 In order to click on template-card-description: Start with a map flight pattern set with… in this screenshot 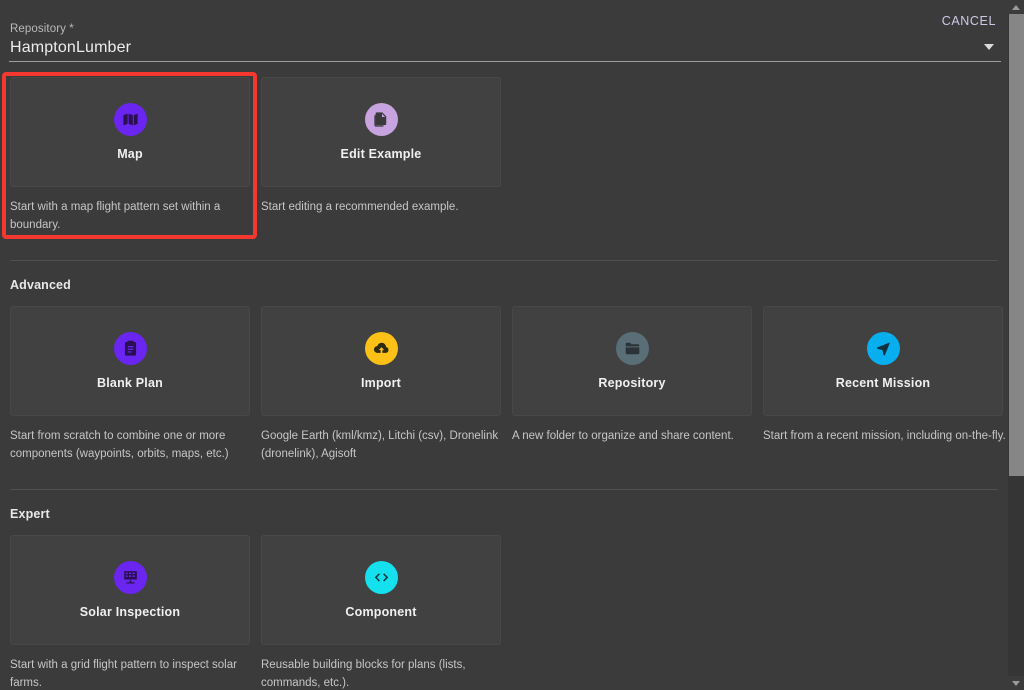, I will do `click(115, 216)`.